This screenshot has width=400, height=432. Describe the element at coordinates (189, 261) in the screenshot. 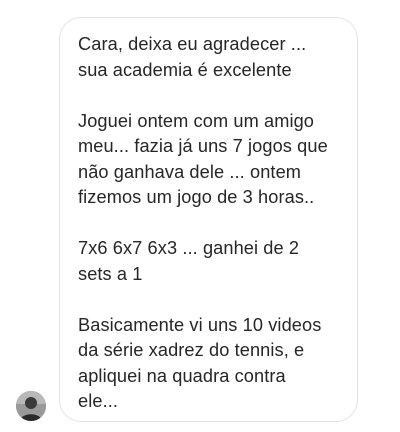

I see `message-paragraph-3: 7x6 6x7 6x3 ... ganhei de 2 sets a 1` at that location.